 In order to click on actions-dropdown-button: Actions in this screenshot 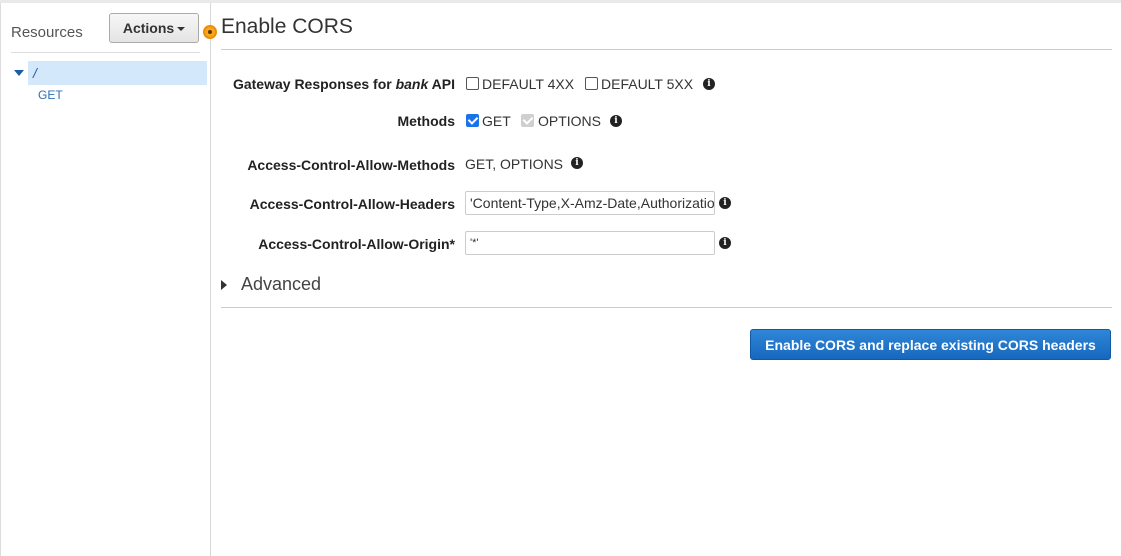, I will do `click(154, 28)`.